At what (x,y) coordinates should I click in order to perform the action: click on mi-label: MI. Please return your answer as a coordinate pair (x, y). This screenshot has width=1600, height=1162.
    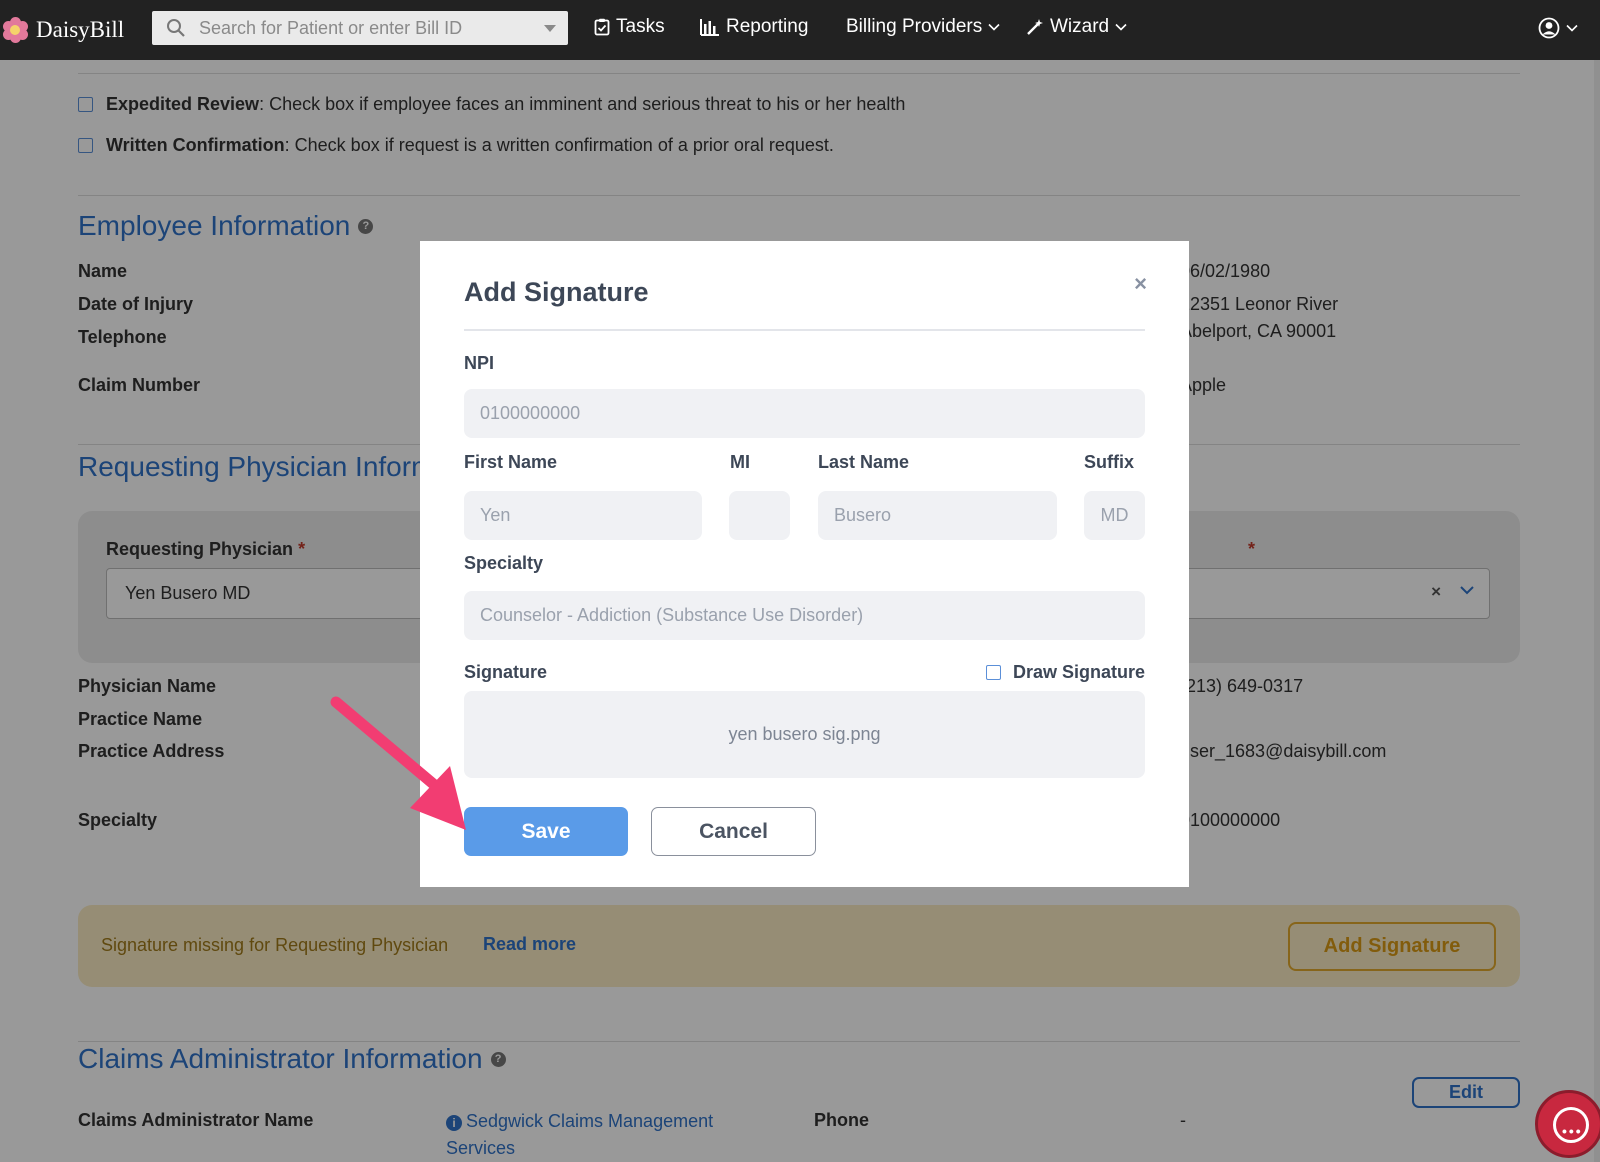
    Looking at the image, I should click on (740, 462).